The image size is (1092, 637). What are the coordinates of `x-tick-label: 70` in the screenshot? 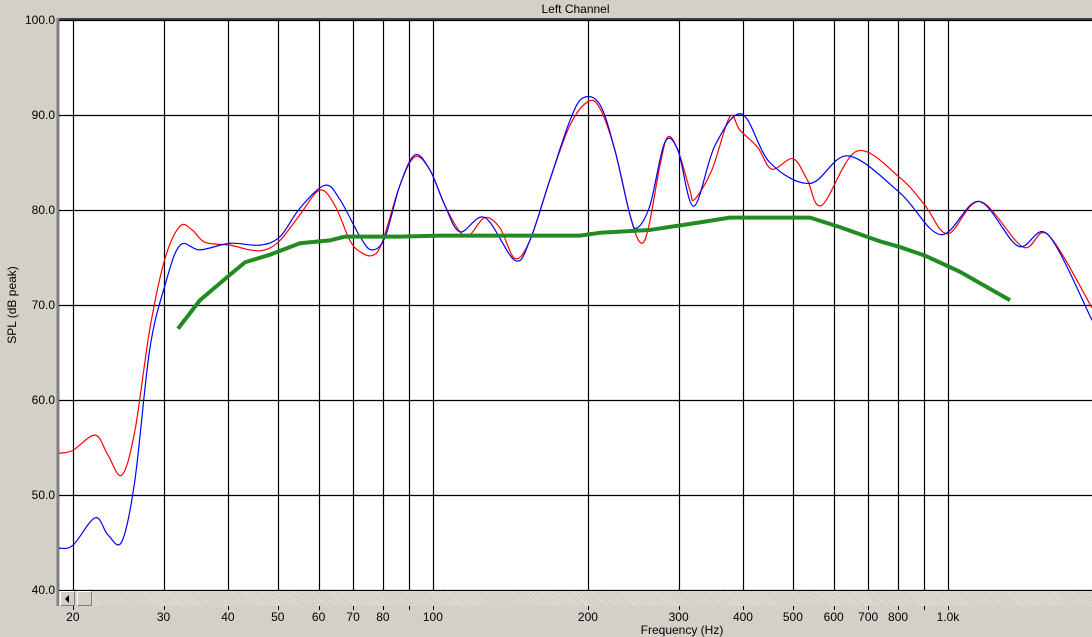 It's located at (353, 617).